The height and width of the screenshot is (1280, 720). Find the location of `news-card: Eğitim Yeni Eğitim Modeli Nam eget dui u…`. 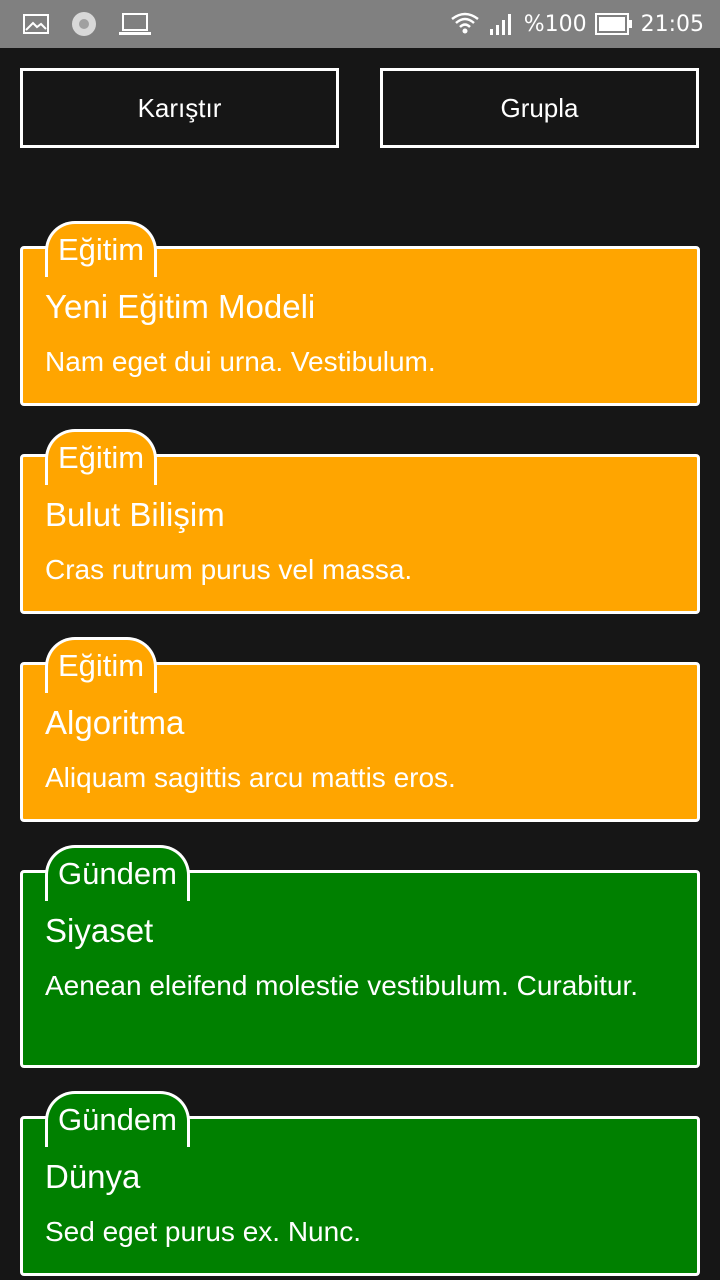

news-card: Eğitim Yeni Eğitim Modeli Nam eget dui u… is located at coordinates (360, 313).